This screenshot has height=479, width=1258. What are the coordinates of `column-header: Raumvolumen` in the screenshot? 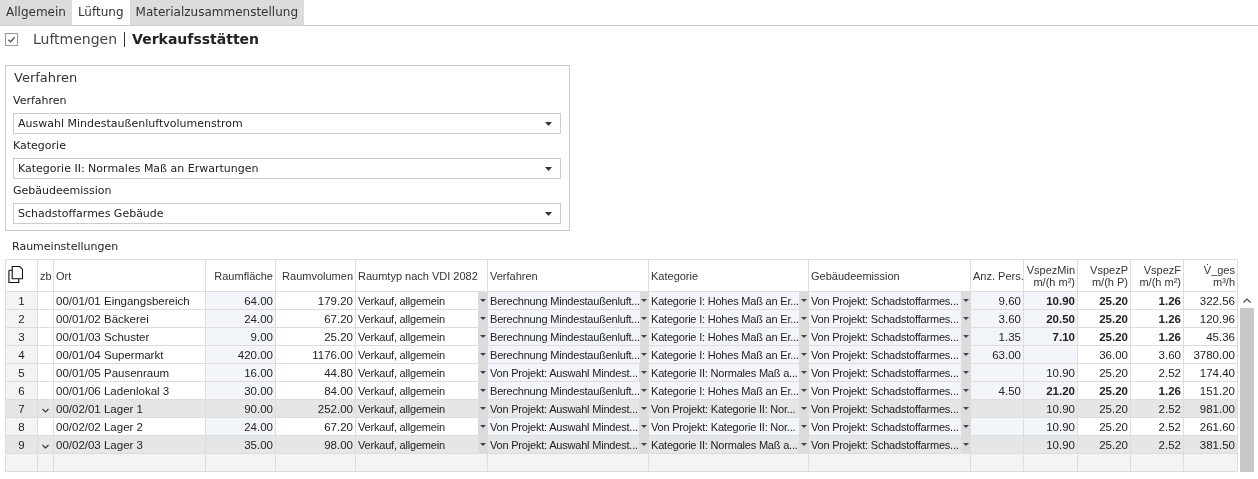 It's located at (315, 275).